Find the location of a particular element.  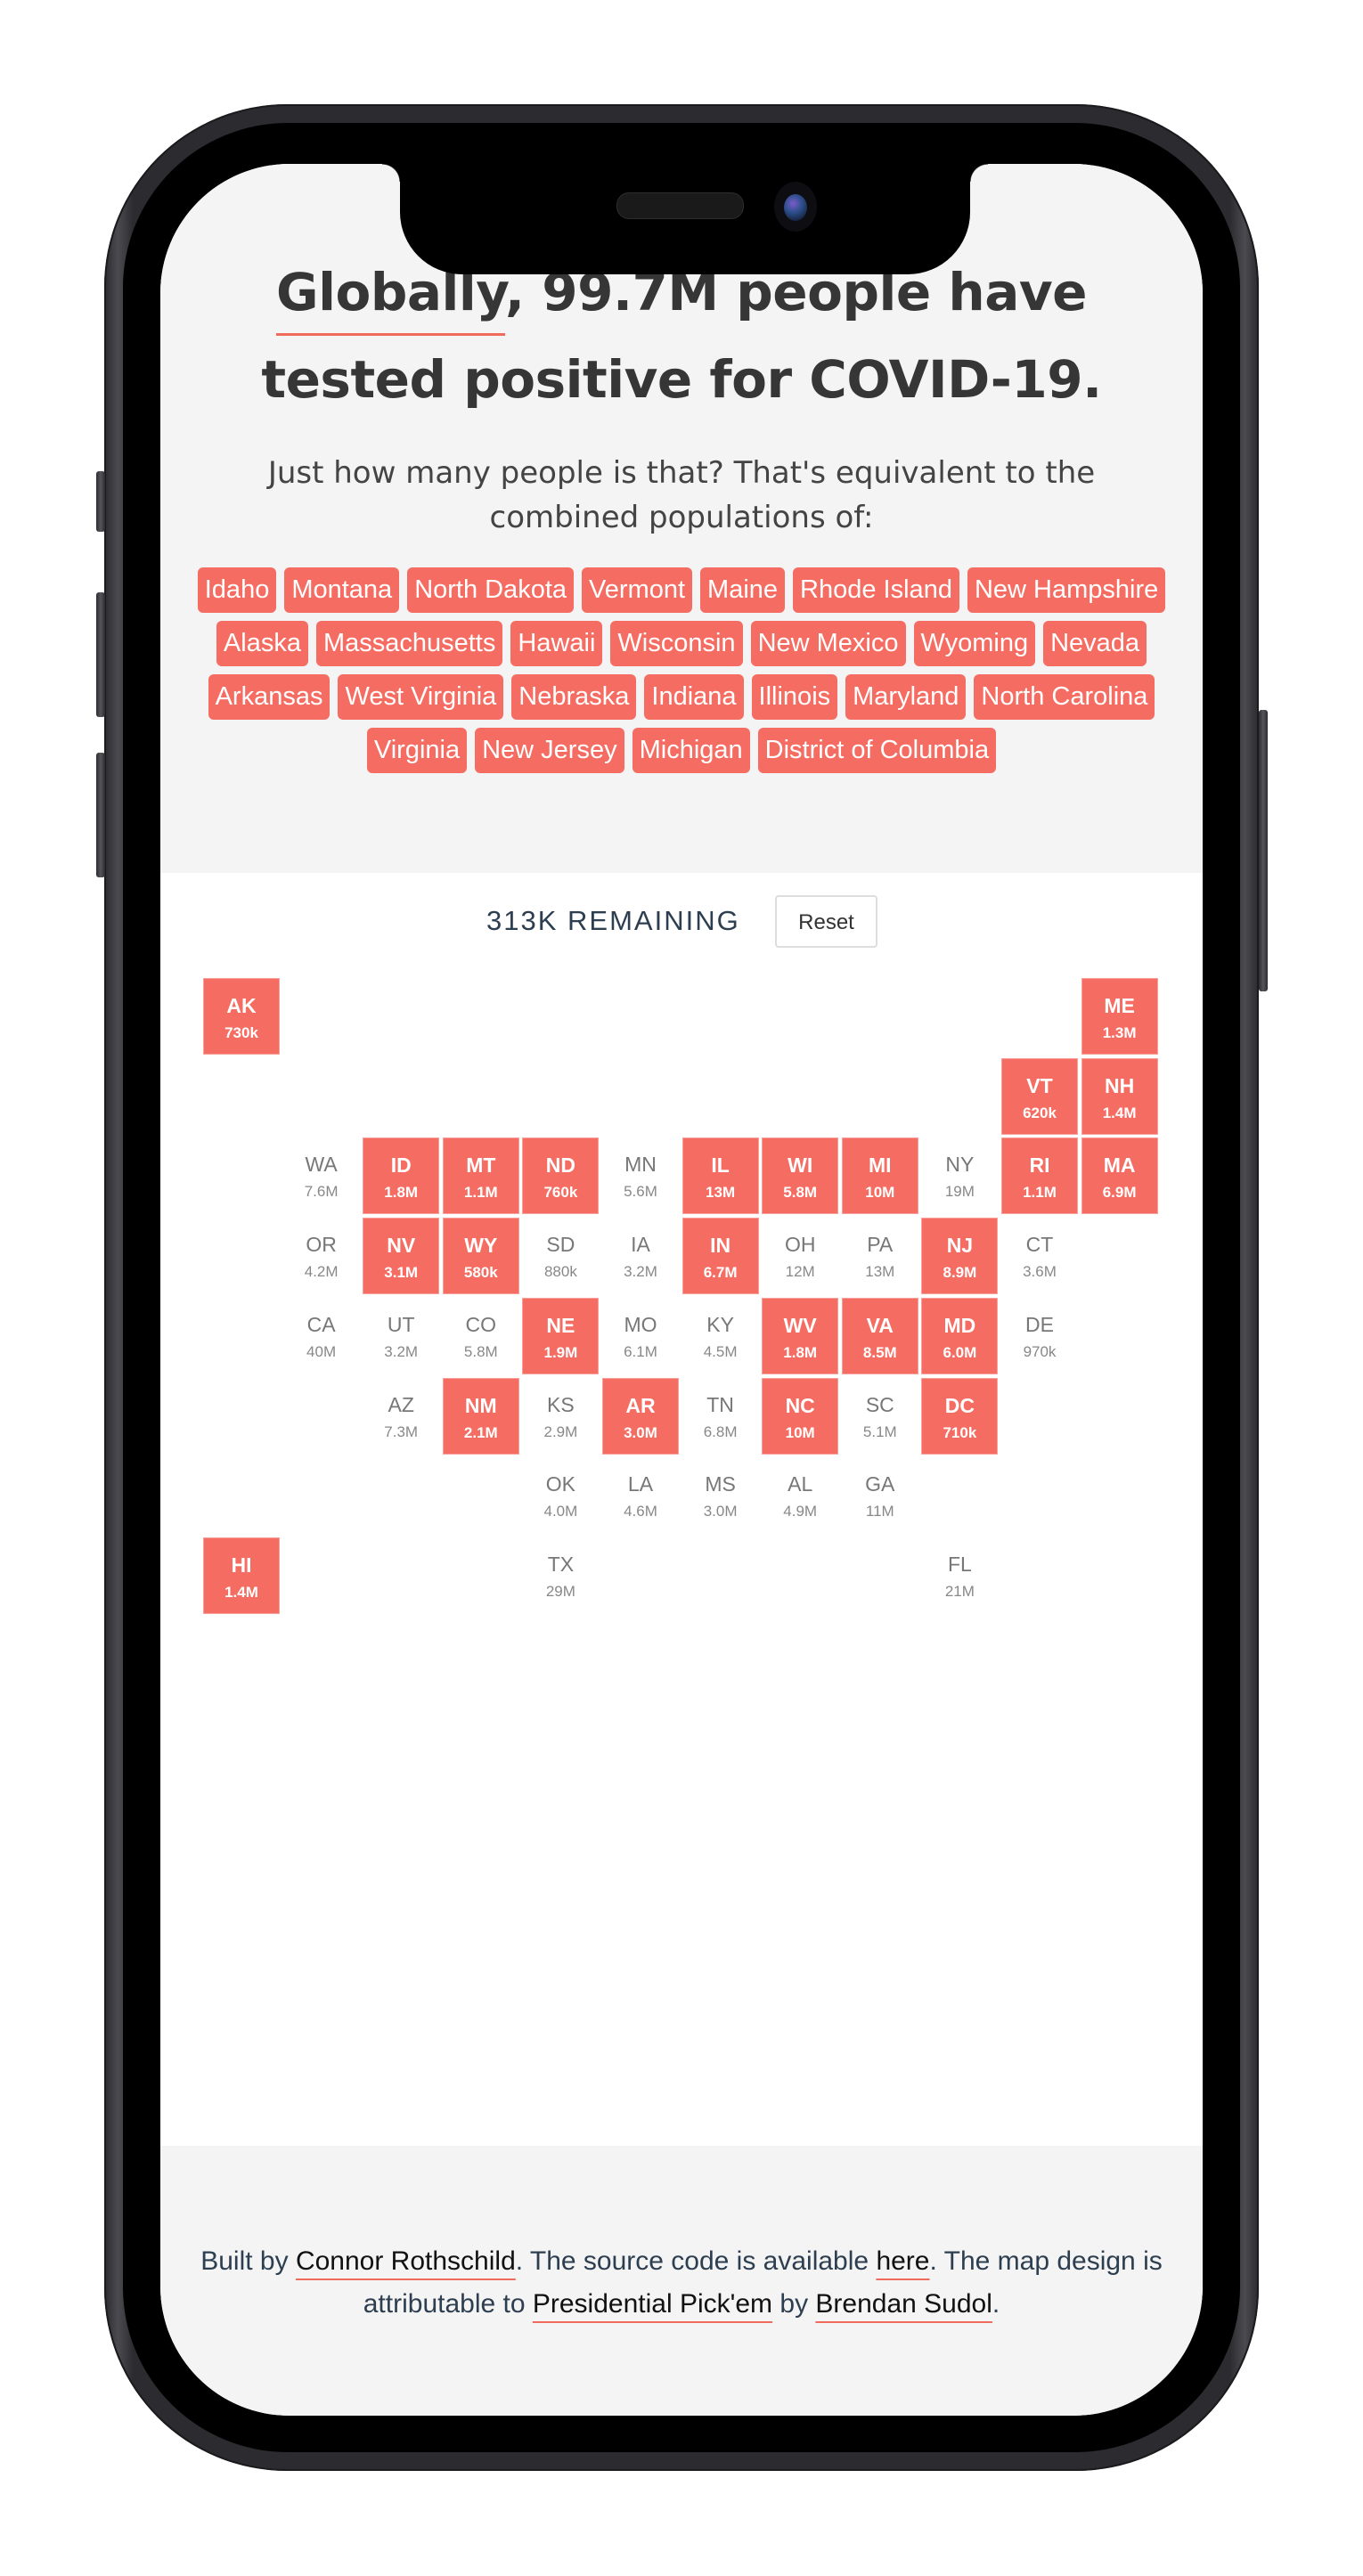

state-tile-ak: AK 730k is located at coordinates (242, 1017).